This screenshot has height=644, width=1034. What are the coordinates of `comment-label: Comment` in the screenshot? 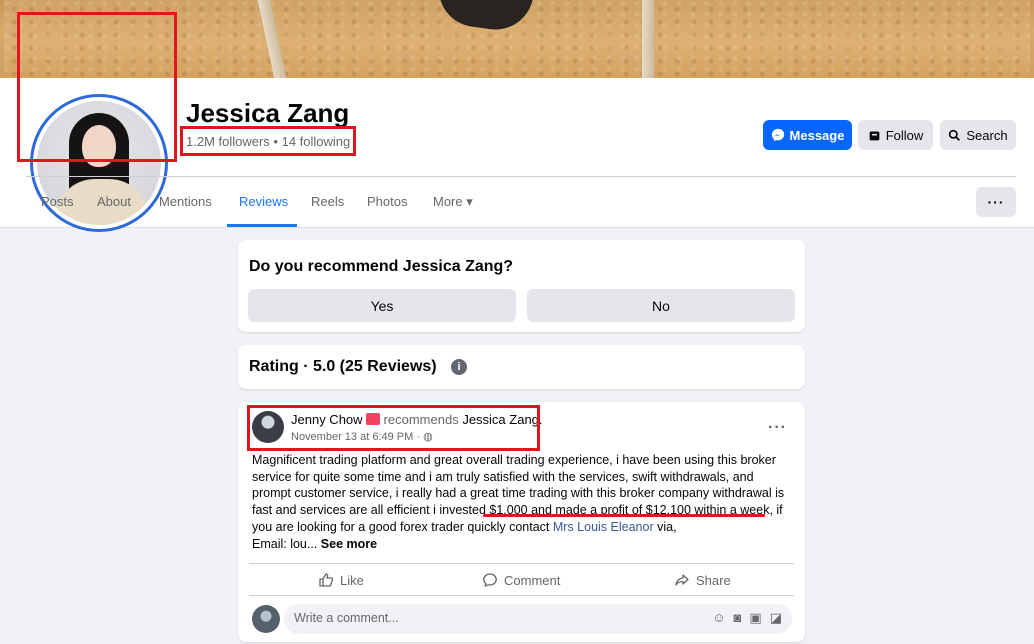 It's located at (532, 580).